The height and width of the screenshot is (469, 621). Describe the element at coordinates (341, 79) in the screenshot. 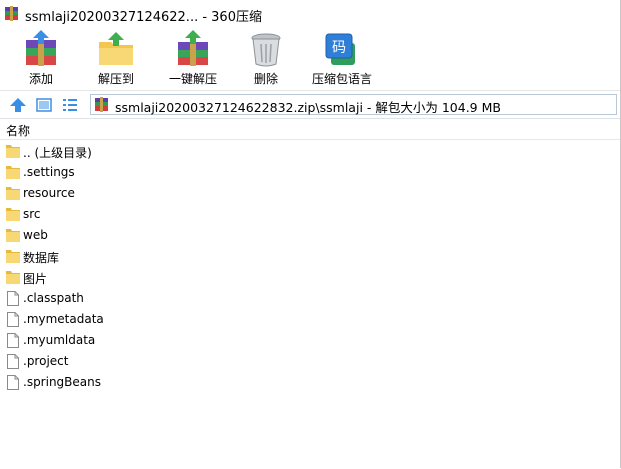

I see `archive-language-label: 压缩包语言` at that location.